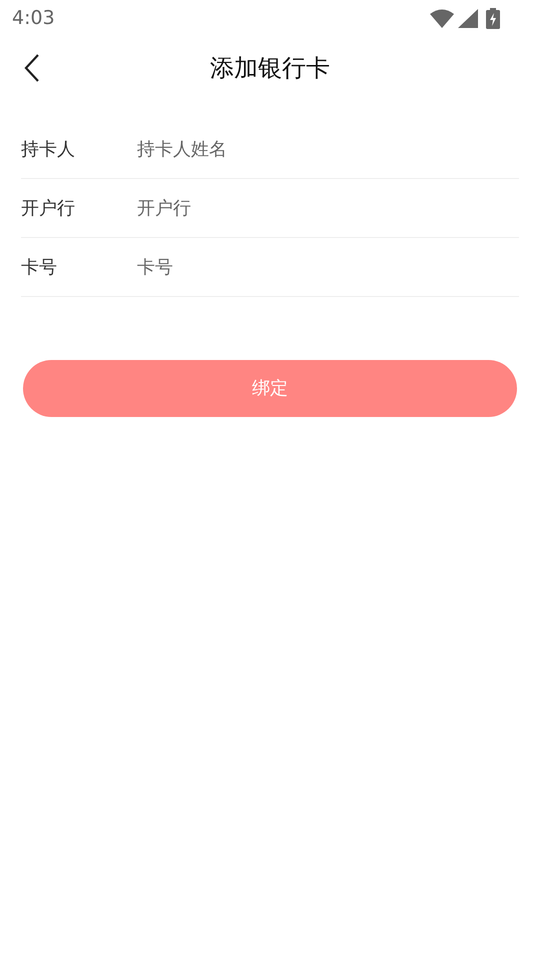  I want to click on field-label: 卡号, so click(39, 268).